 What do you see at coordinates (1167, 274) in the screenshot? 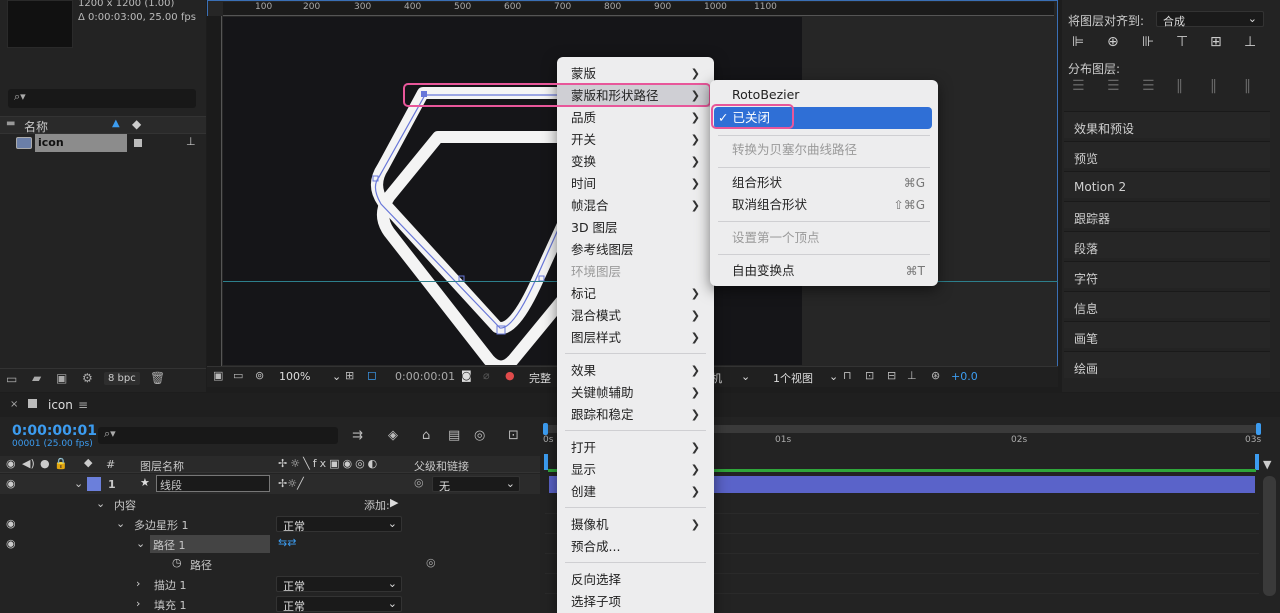
I see `panel-character: 字符` at bounding box center [1167, 274].